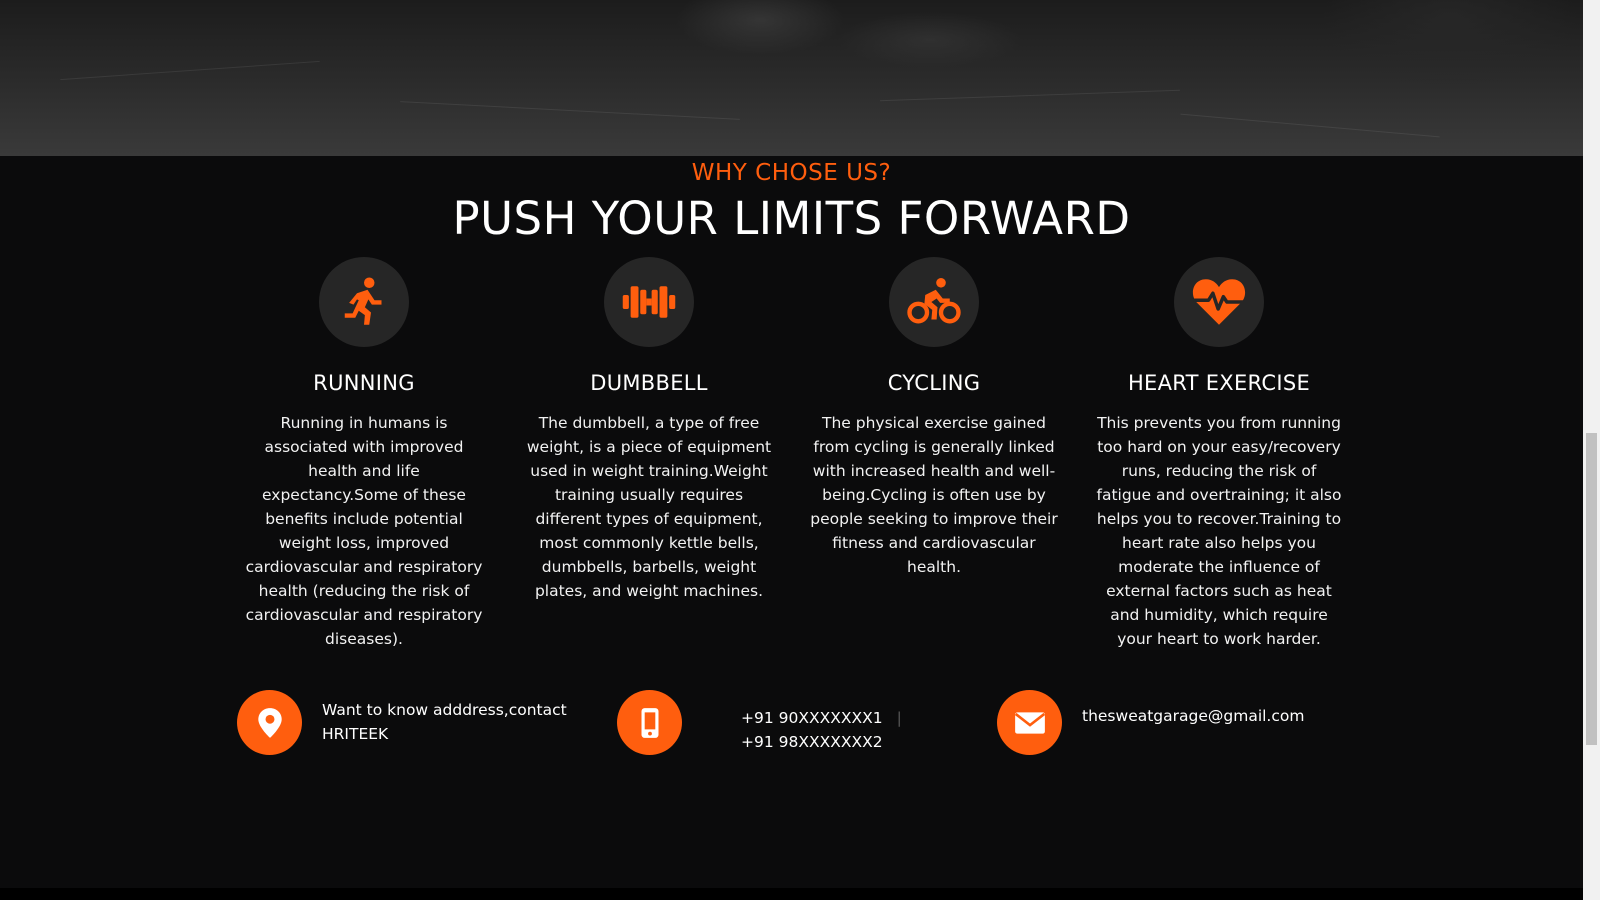 Image resolution: width=1600 pixels, height=900 pixels. I want to click on phone-number-1: +91 90XXXXXXX1, so click(812, 718).